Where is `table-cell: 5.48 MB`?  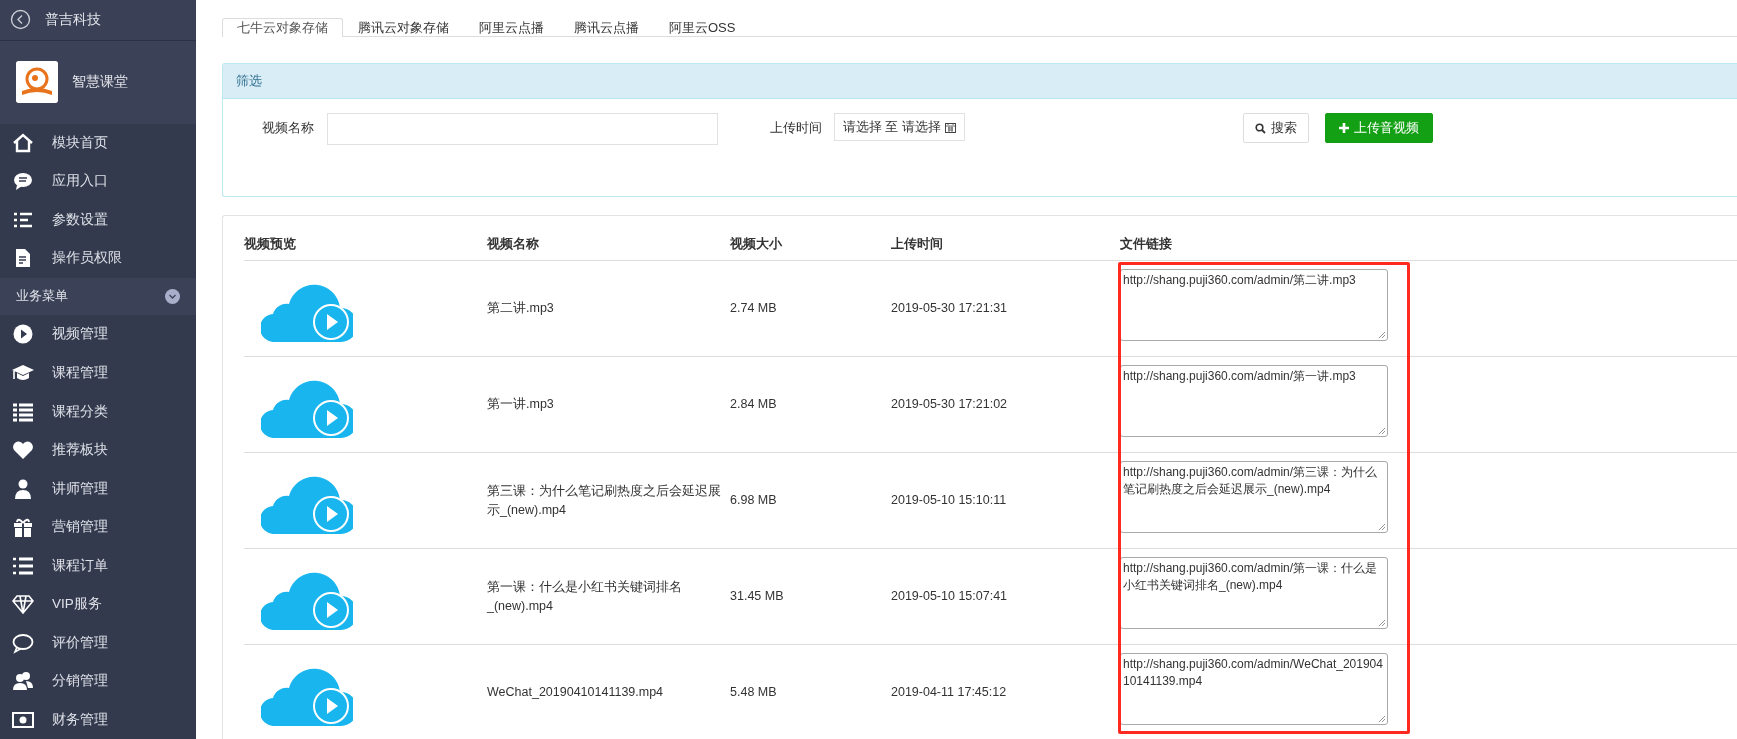 table-cell: 5.48 MB is located at coordinates (810, 692).